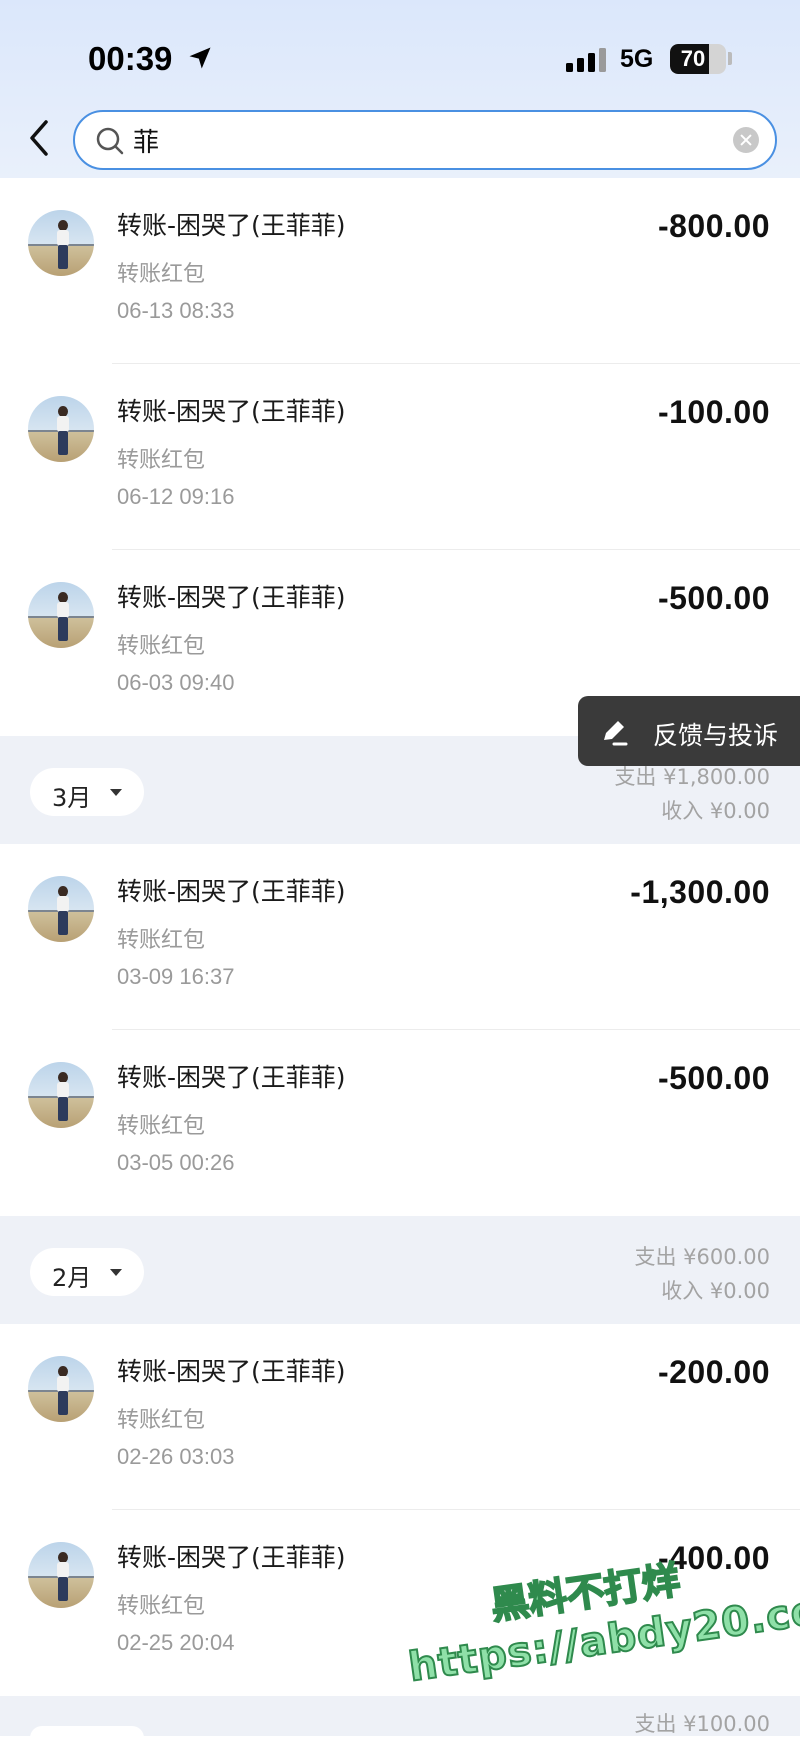 The width and height of the screenshot is (800, 1738). What do you see at coordinates (616, 733) in the screenshot?
I see `edit-pencil-icon` at bounding box center [616, 733].